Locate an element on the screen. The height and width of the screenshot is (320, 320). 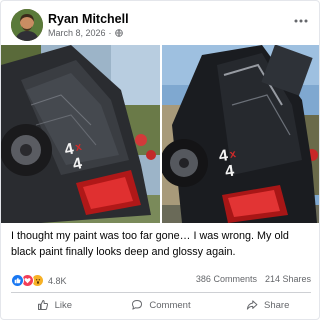
comment-button: Comment is located at coordinates (161, 305).